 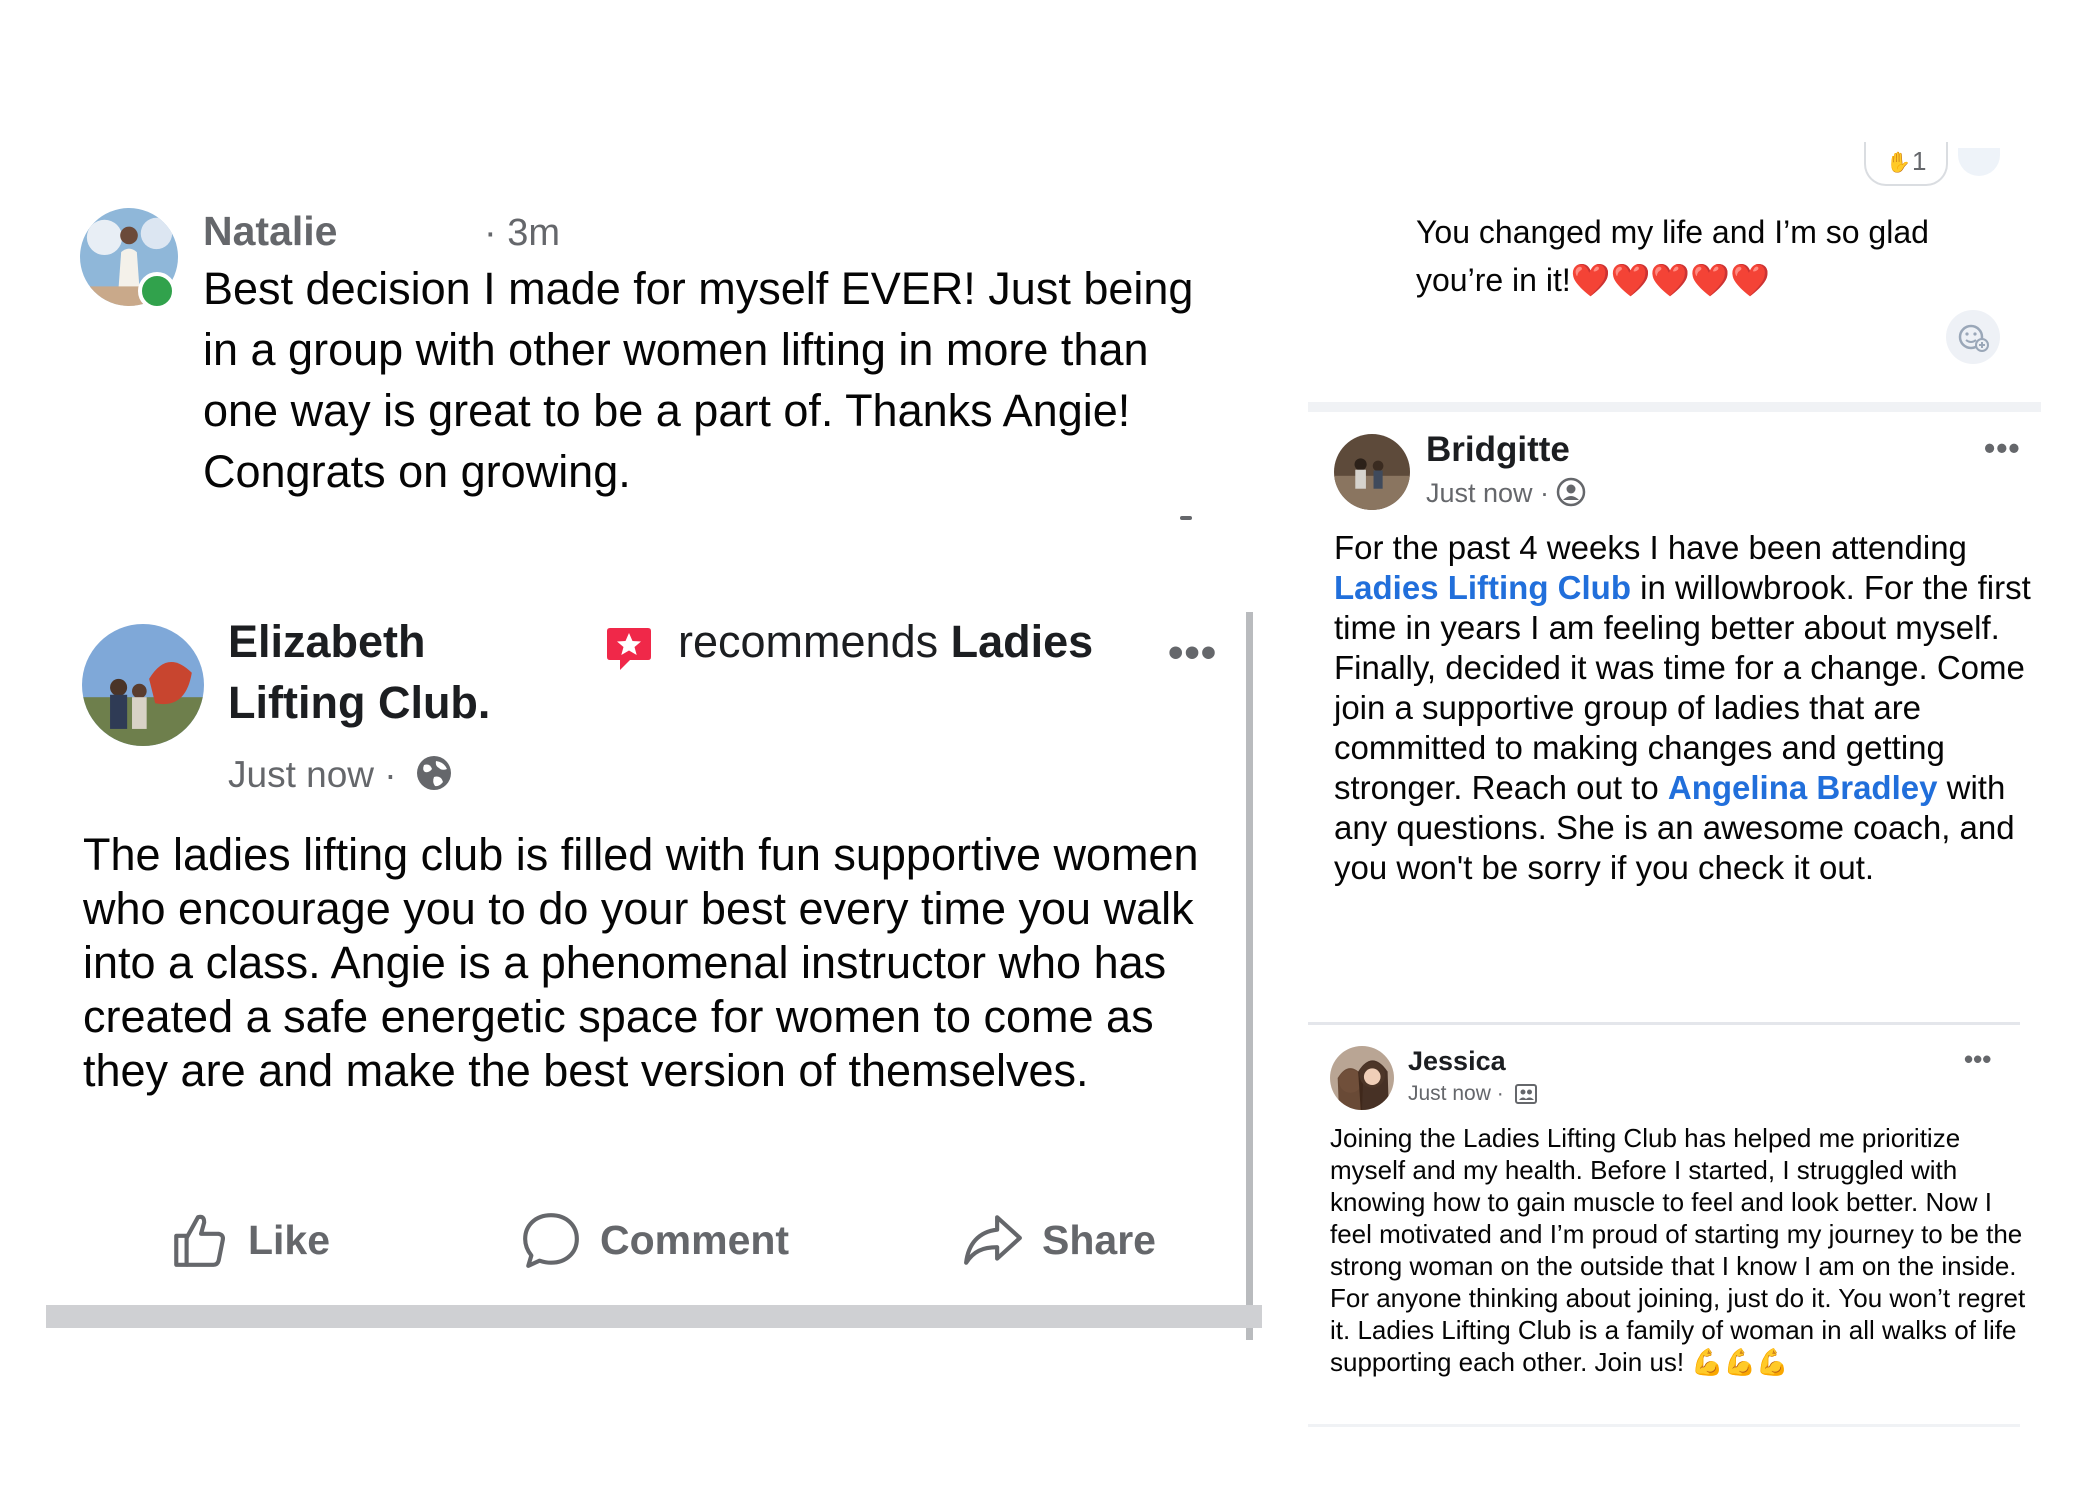 I want to click on angelina-bradley-link: Angelina Bradley, so click(x=1803, y=787).